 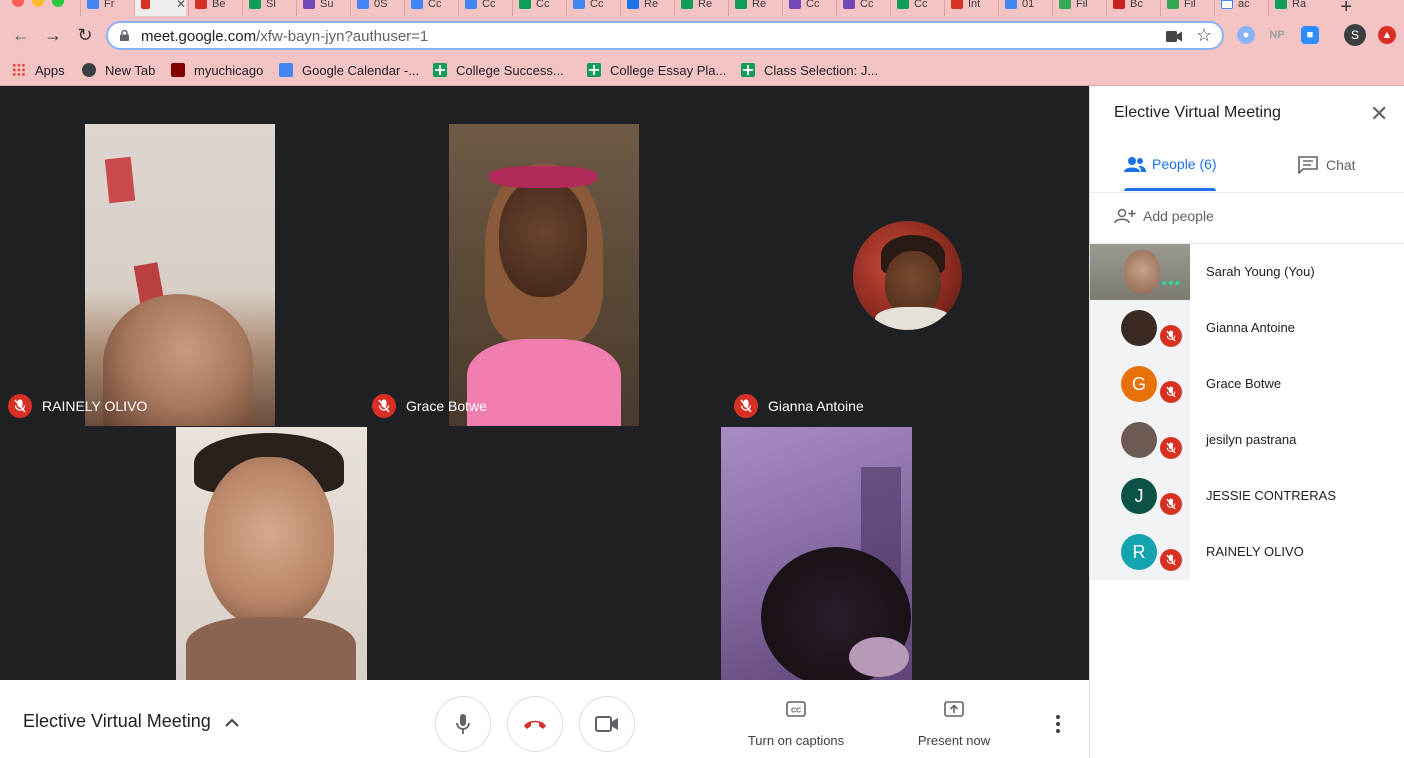 I want to click on bookmark-item: myuchicago, so click(x=217, y=70).